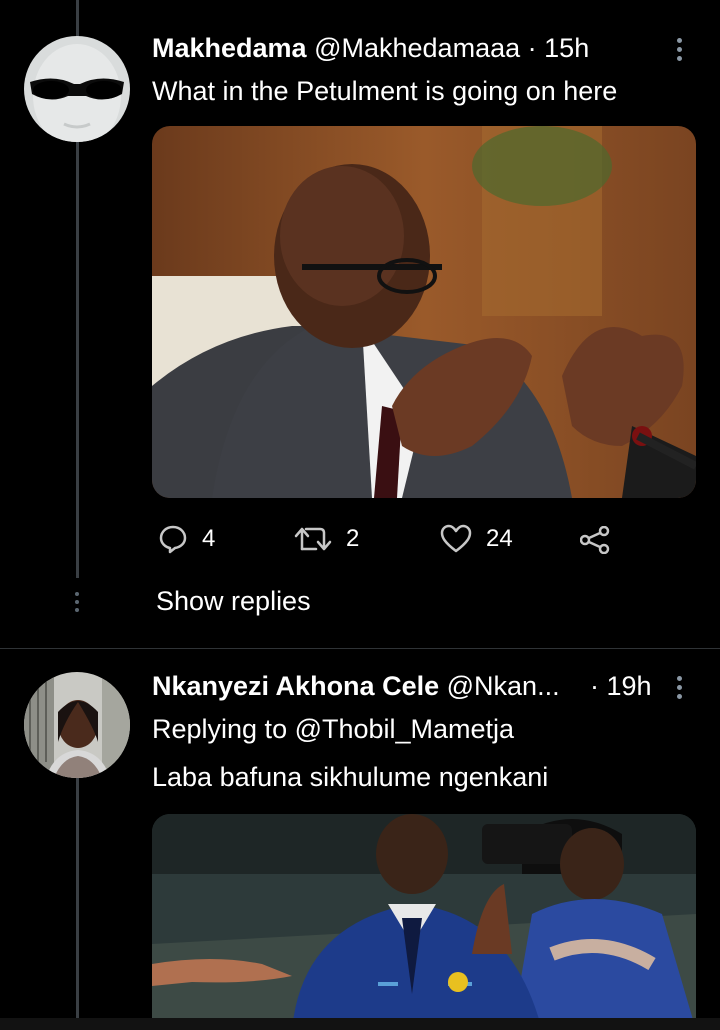  I want to click on reply-icon, so click(173, 539).